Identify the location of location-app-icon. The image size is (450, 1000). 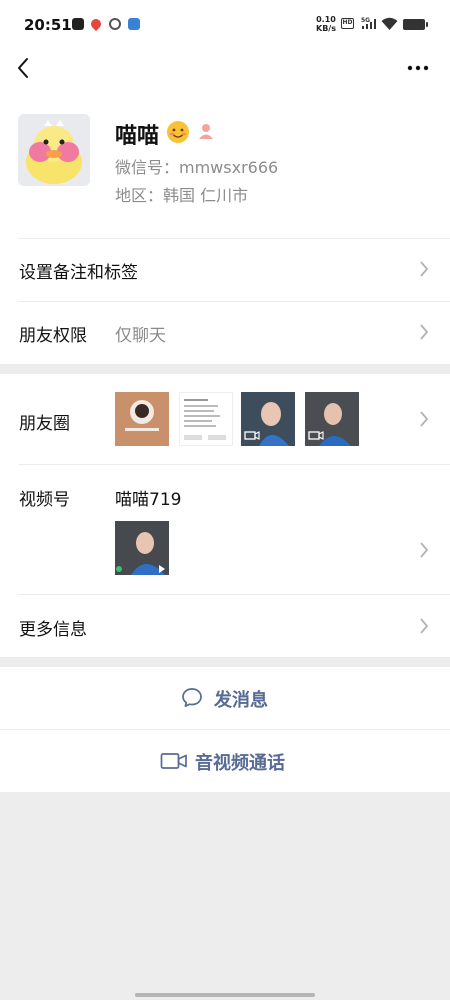
(96, 24).